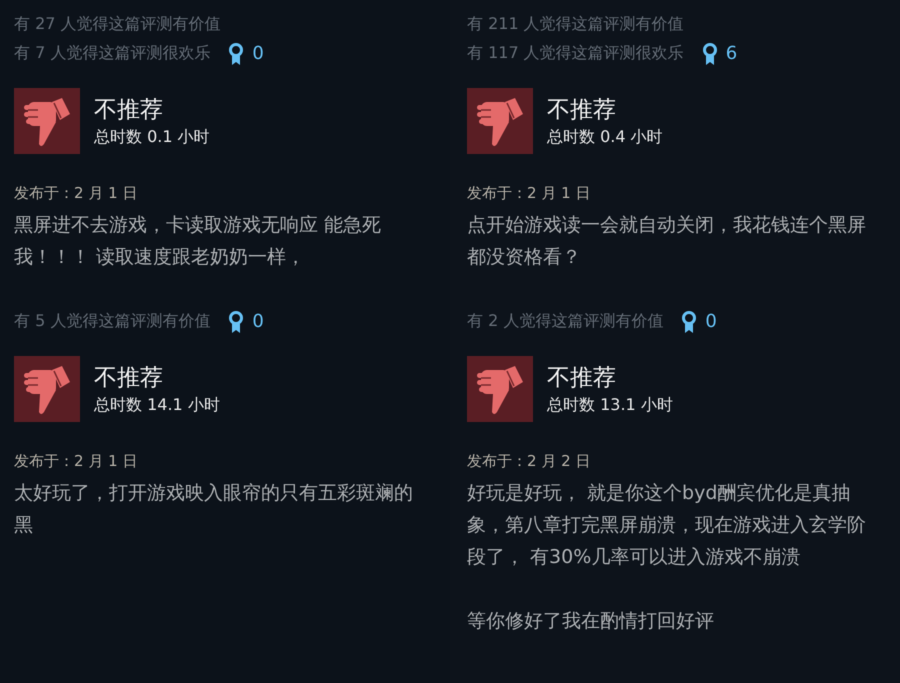 The image size is (900, 683). What do you see at coordinates (112, 321) in the screenshot?
I see `vote-count-text: 有 5 人觉得这篇评测有价值` at bounding box center [112, 321].